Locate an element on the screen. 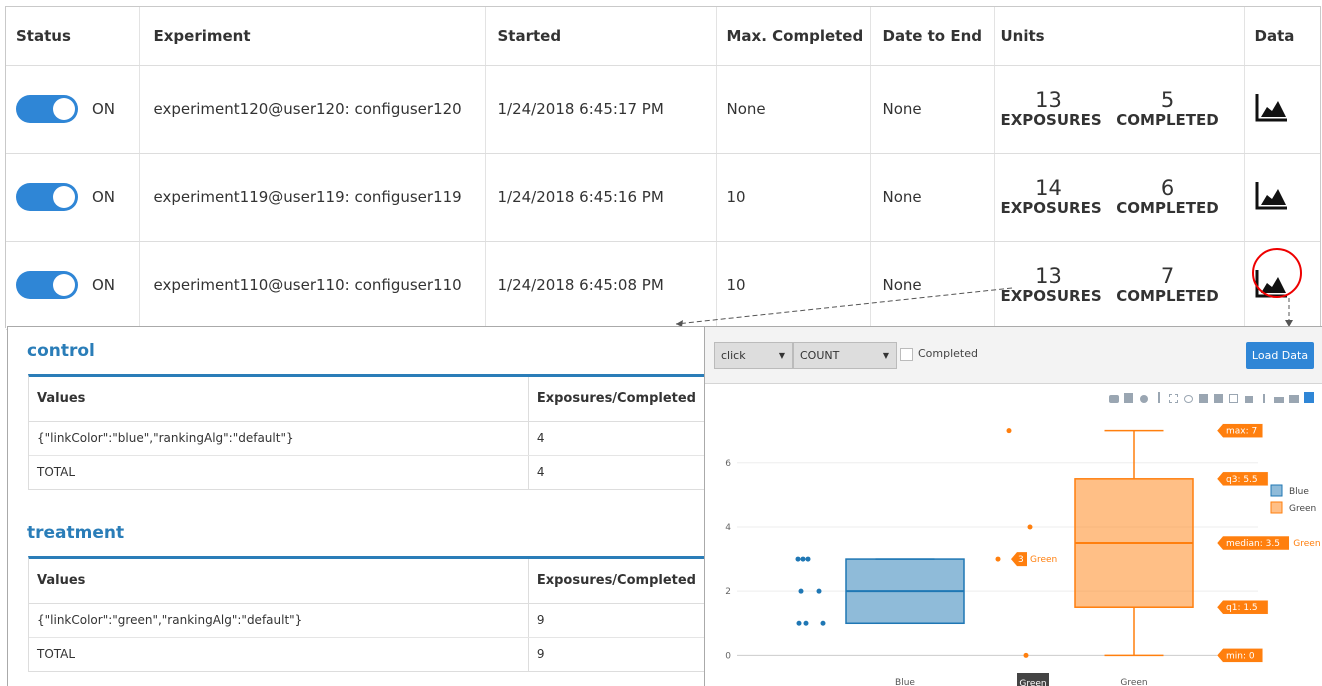  experiment-name: experiment110@user110: configuser110 is located at coordinates (311, 285).